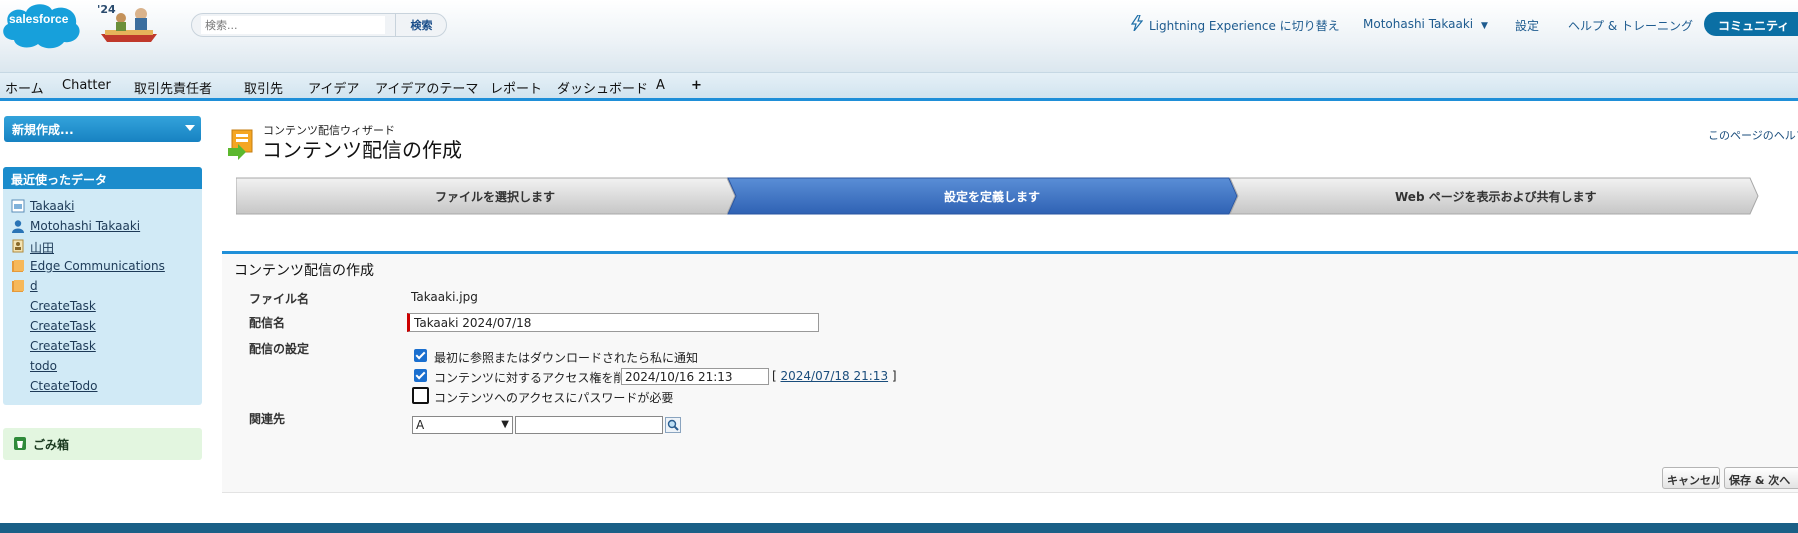  What do you see at coordinates (426, 87) in the screenshot?
I see `tab-idea-themes: アイデアのテーマ` at bounding box center [426, 87].